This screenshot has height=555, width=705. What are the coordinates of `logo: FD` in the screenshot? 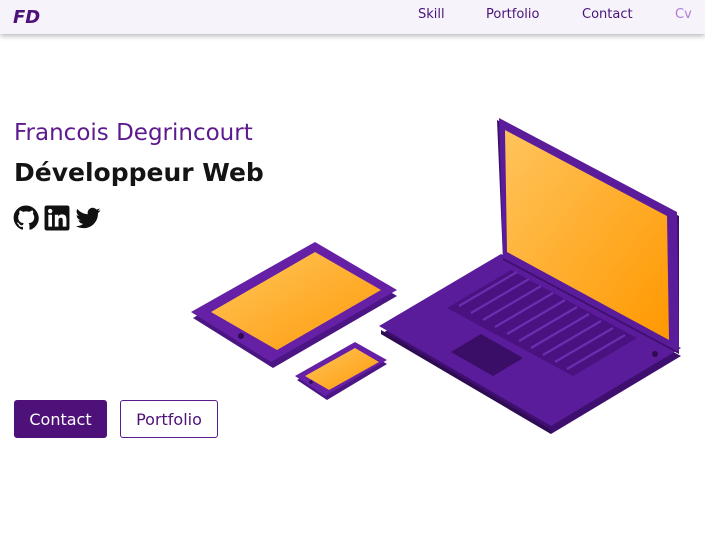 It's located at (27, 16).